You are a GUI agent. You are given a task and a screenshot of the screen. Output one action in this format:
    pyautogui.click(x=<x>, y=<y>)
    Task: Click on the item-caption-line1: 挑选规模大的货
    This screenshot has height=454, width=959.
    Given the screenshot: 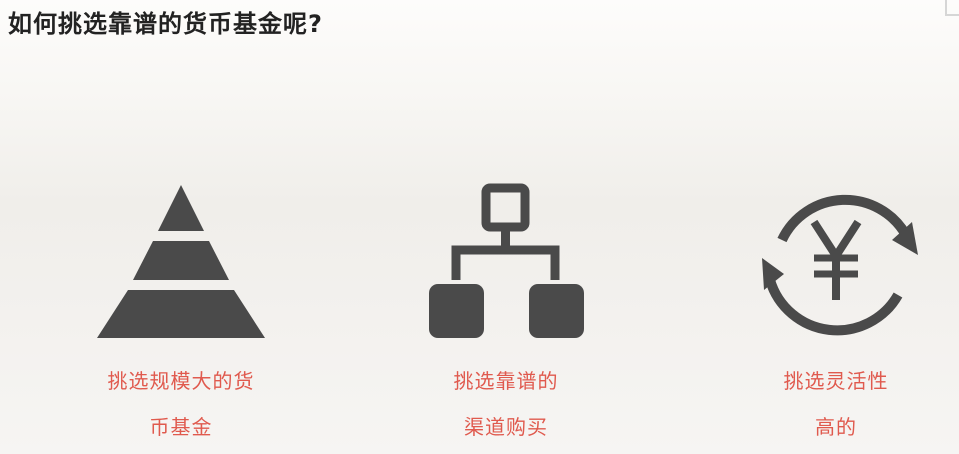 What is the action you would take?
    pyautogui.click(x=181, y=381)
    